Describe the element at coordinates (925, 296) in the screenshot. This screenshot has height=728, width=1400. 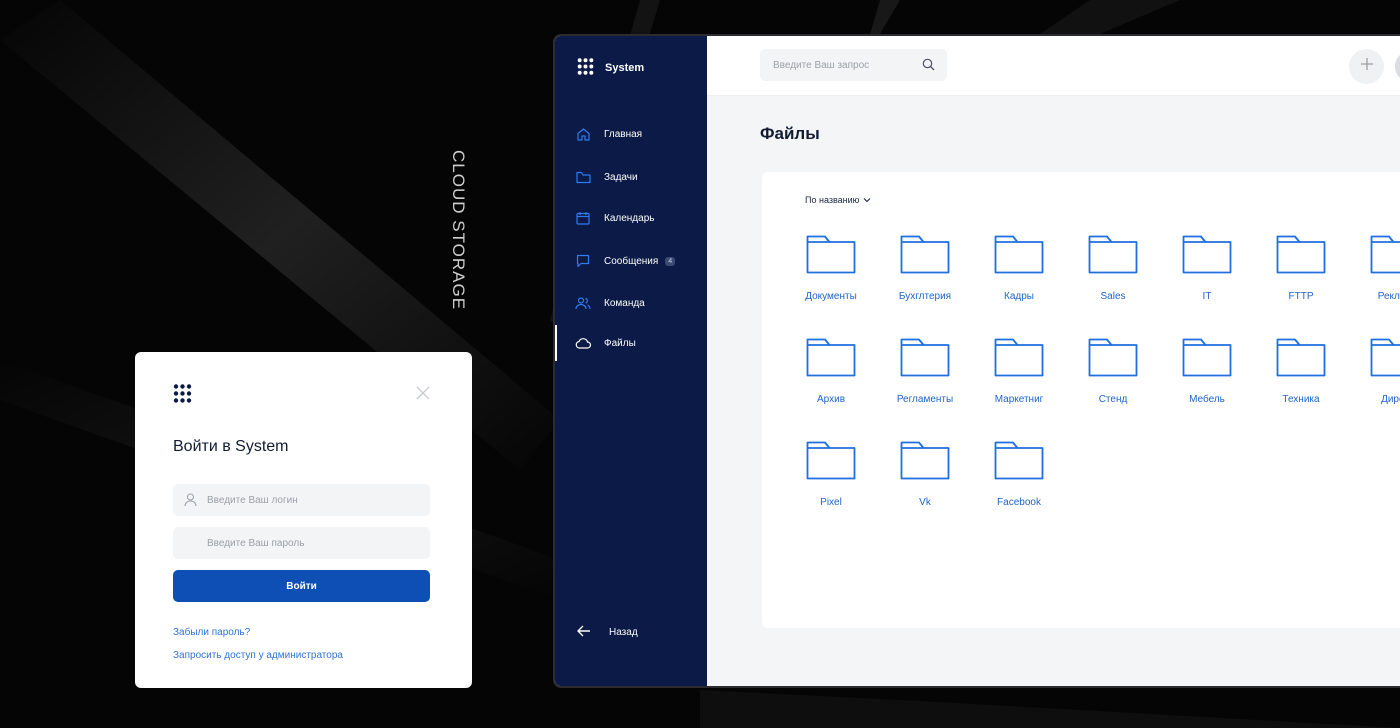
I see `folder-label: Бухглтерия` at that location.